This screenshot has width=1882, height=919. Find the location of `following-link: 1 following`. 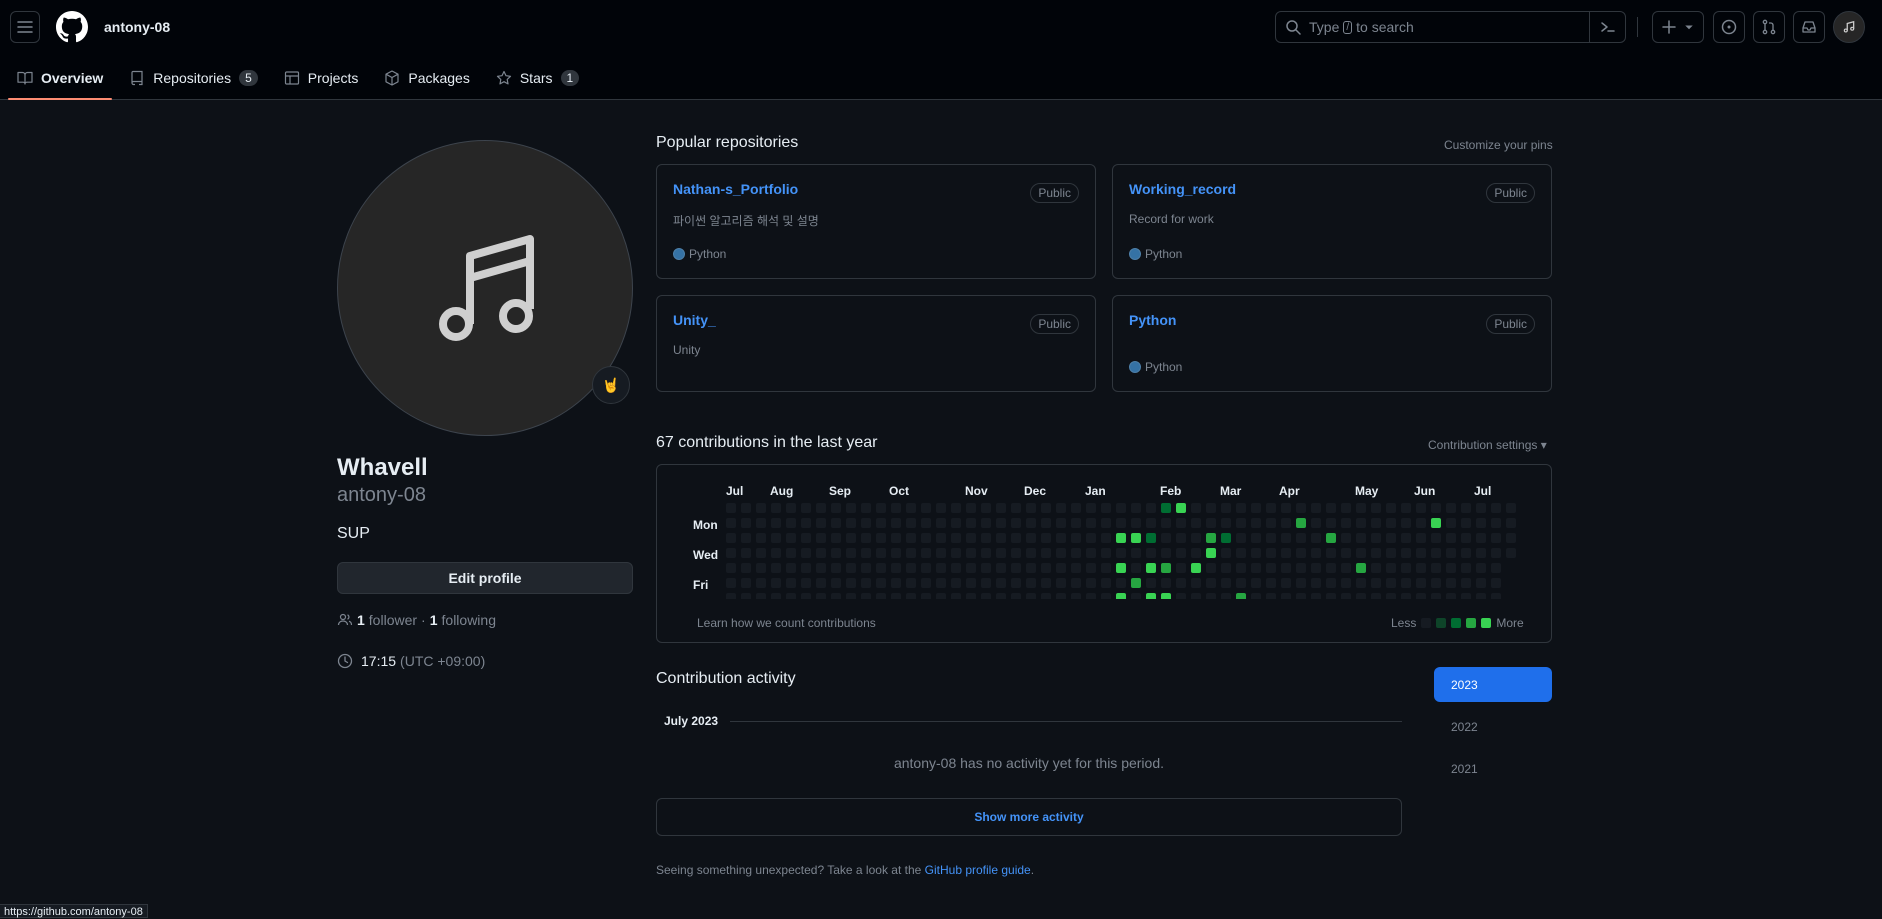

following-link: 1 following is located at coordinates (463, 620).